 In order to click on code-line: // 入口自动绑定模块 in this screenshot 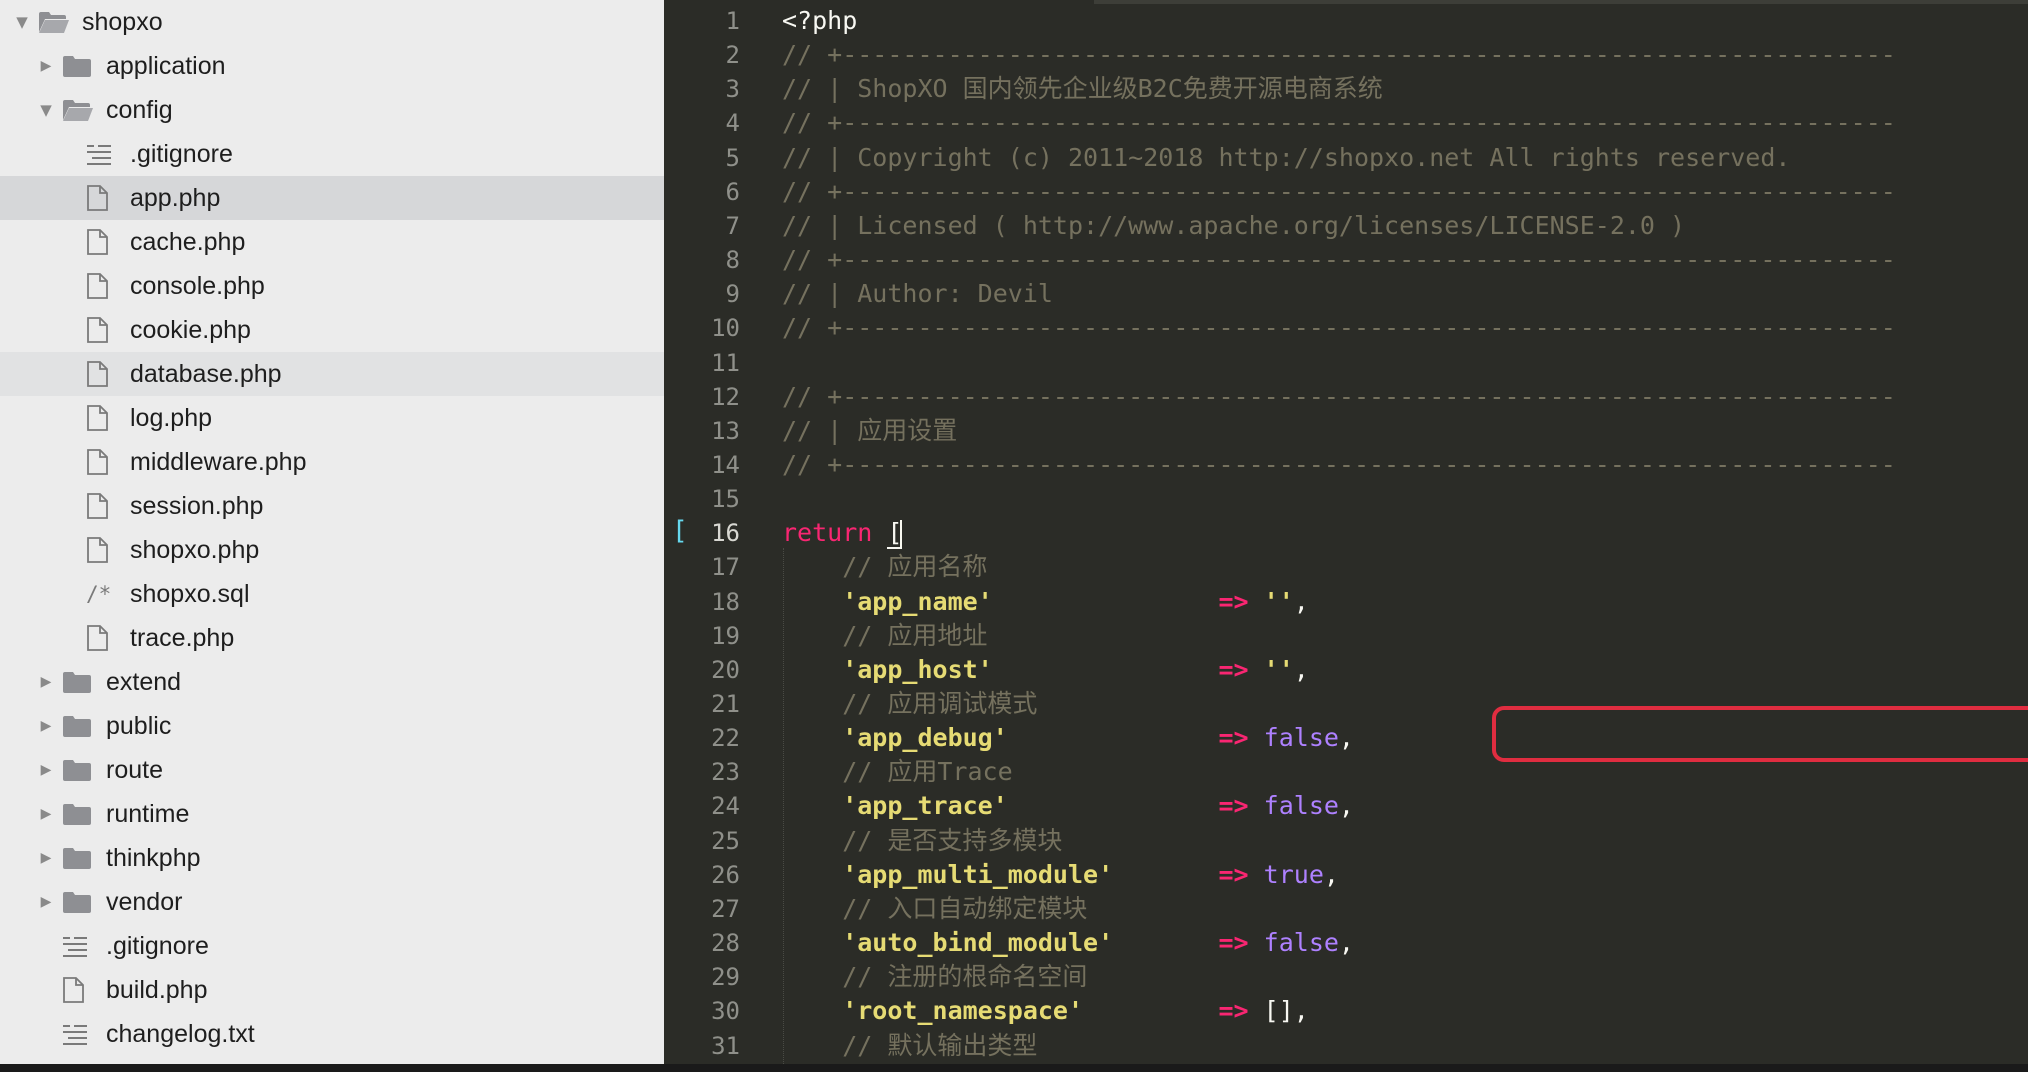, I will do `click(934, 909)`.